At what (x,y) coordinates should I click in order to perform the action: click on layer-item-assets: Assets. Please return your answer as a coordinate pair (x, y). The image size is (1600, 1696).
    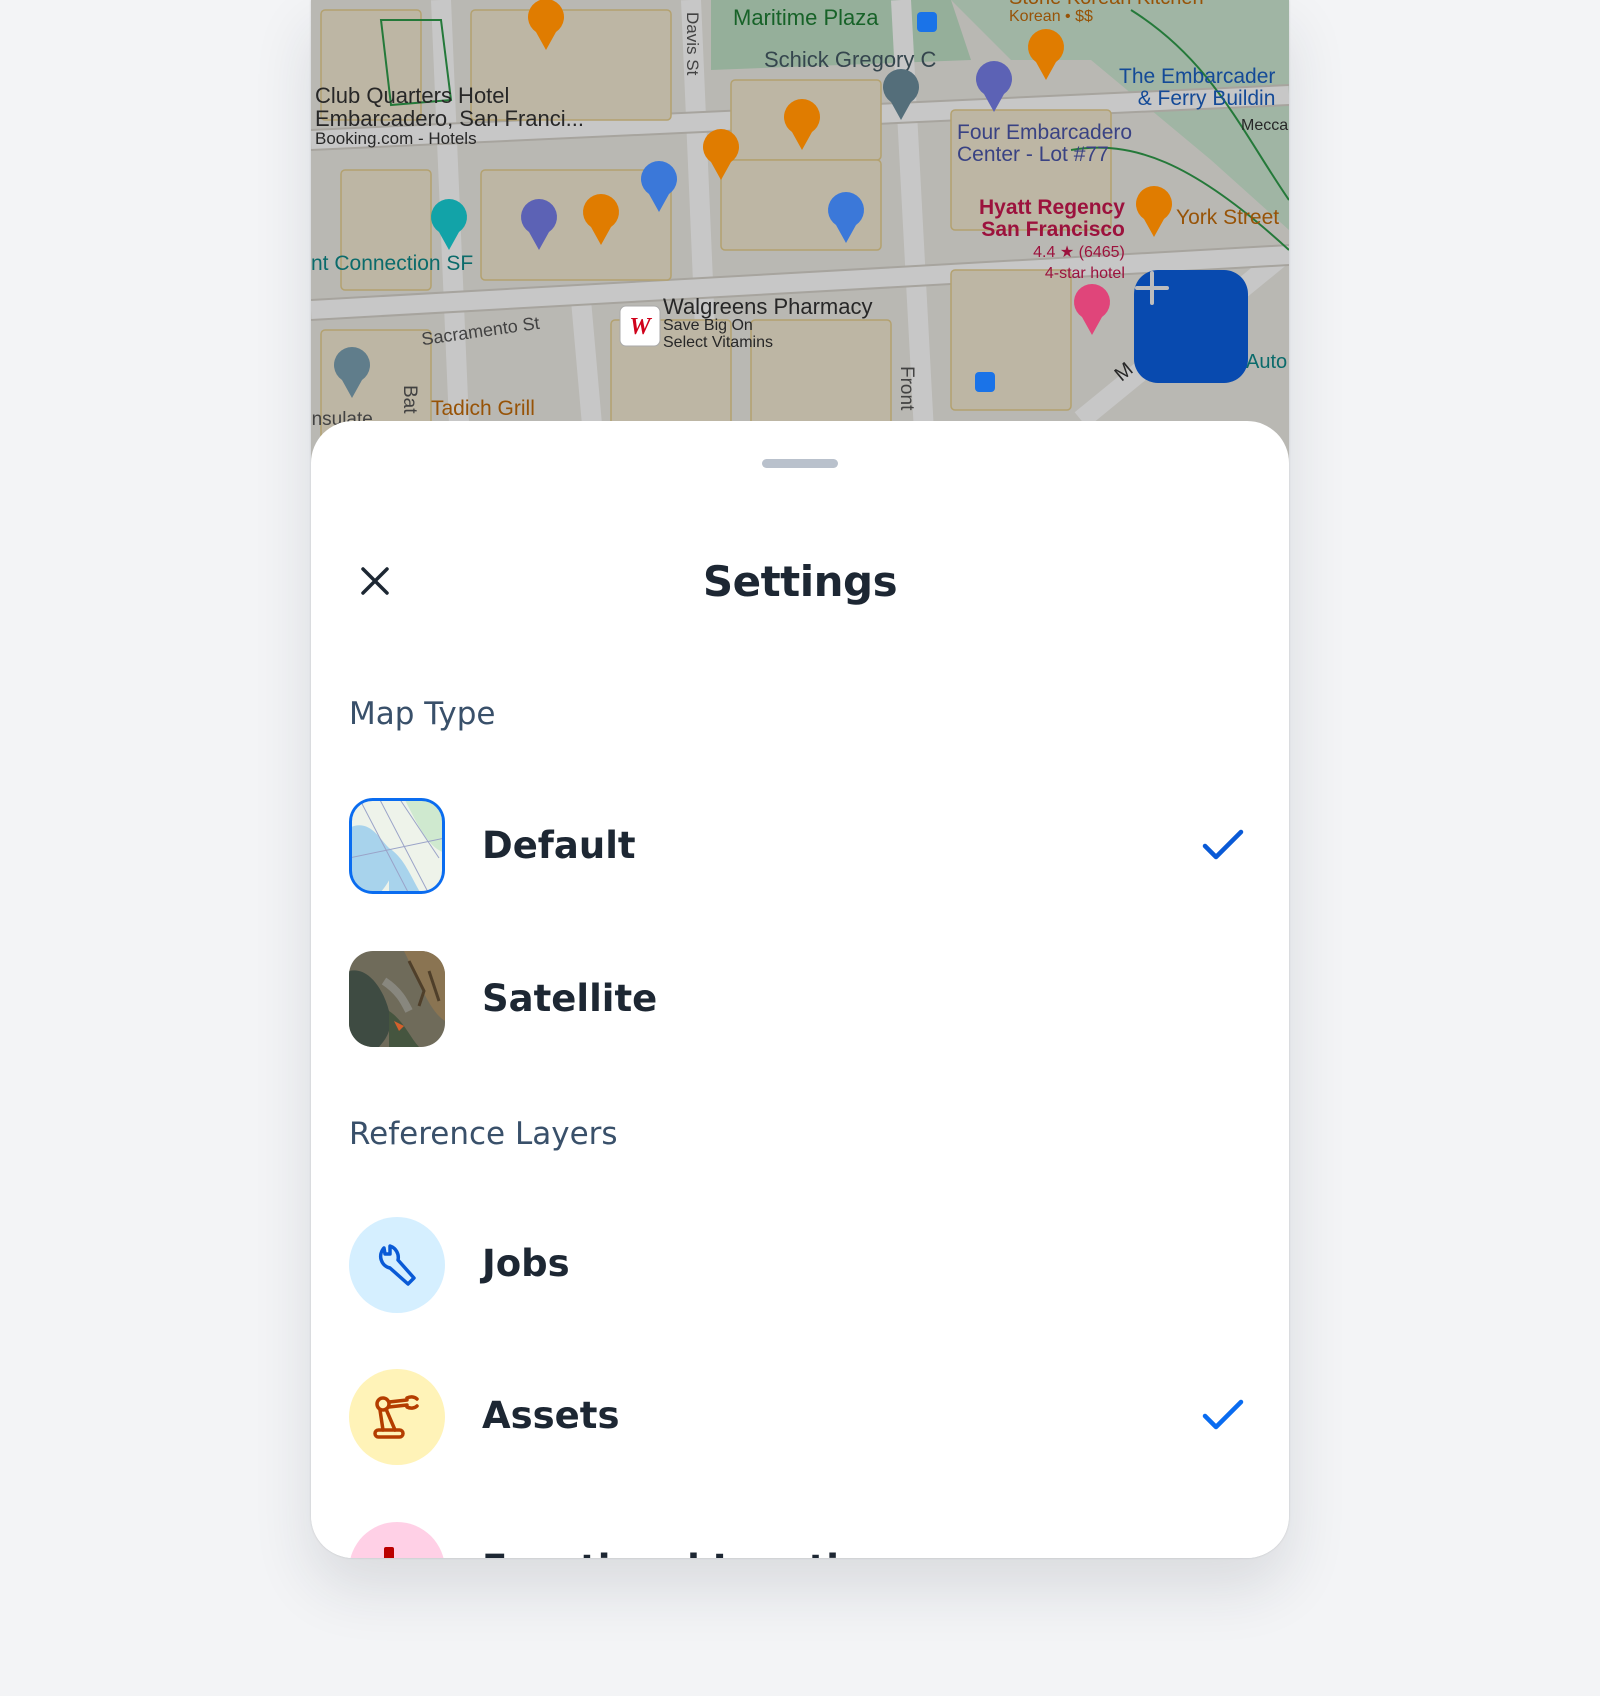
    Looking at the image, I should click on (800, 1416).